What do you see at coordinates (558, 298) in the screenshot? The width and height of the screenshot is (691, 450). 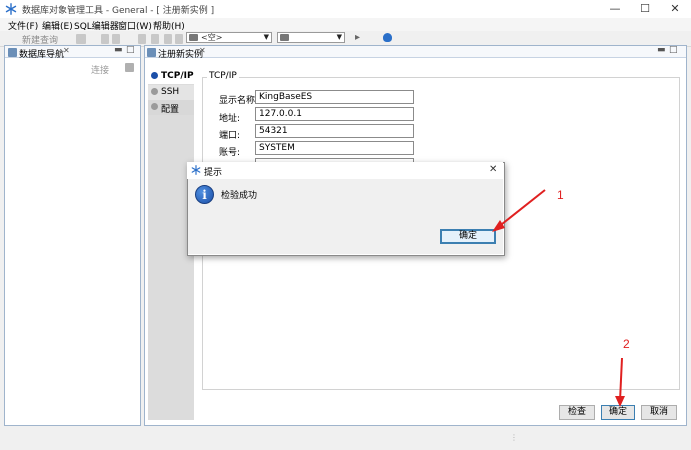 I see `annotation-layer` at bounding box center [558, 298].